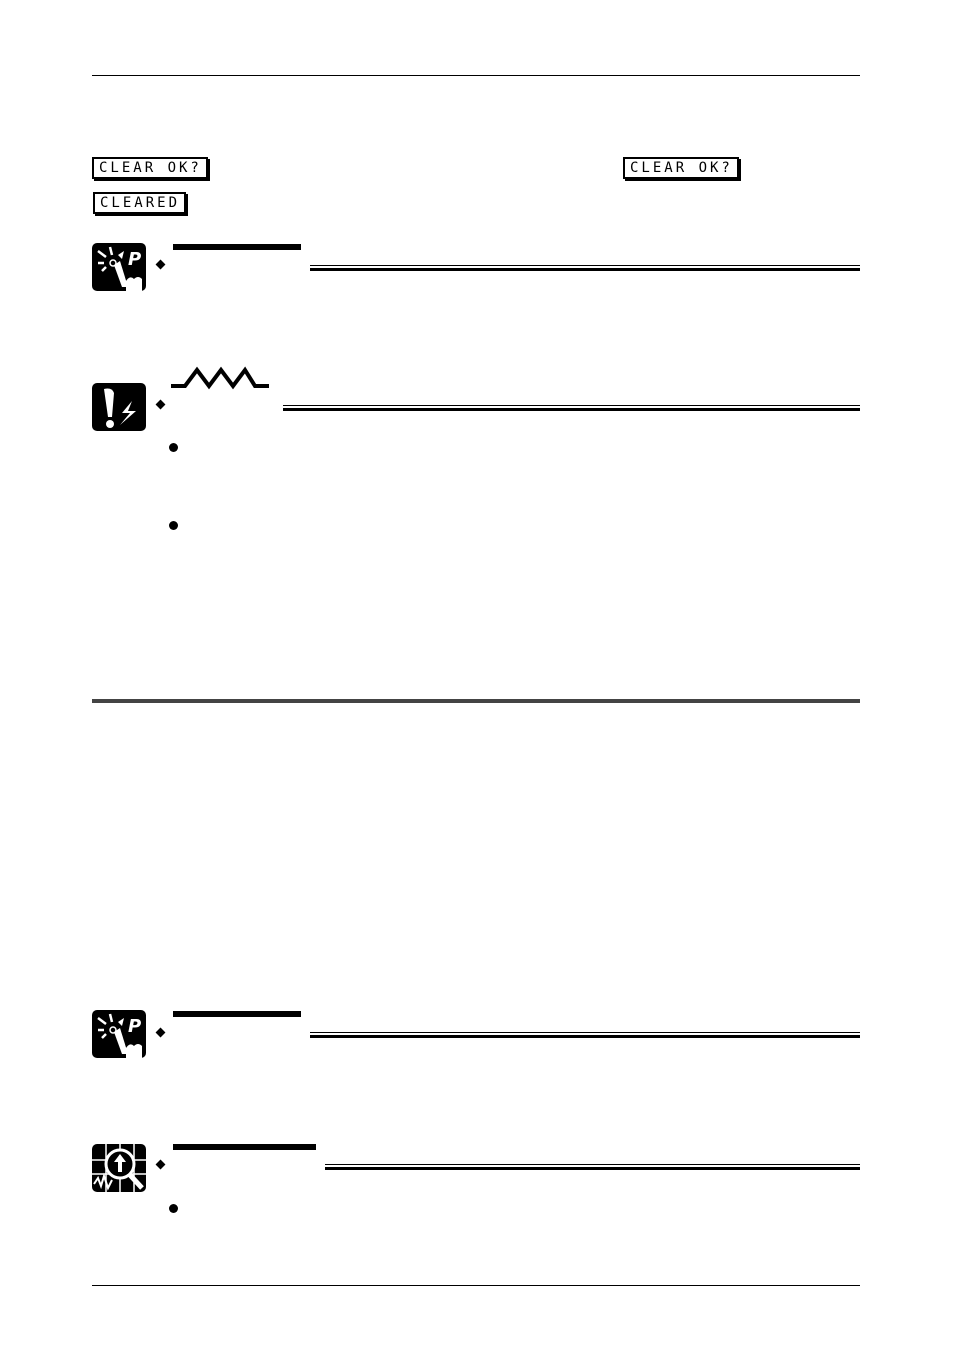 The height and width of the screenshot is (1346, 954). Describe the element at coordinates (150, 168) in the screenshot. I see `lcd-clear-ok: CLEAR OK?` at that location.